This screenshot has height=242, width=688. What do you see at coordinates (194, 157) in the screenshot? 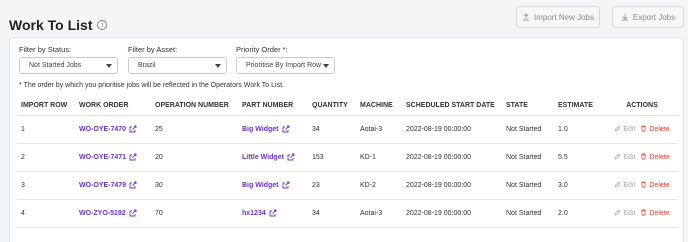
I see `operation-number-cell: 20` at bounding box center [194, 157].